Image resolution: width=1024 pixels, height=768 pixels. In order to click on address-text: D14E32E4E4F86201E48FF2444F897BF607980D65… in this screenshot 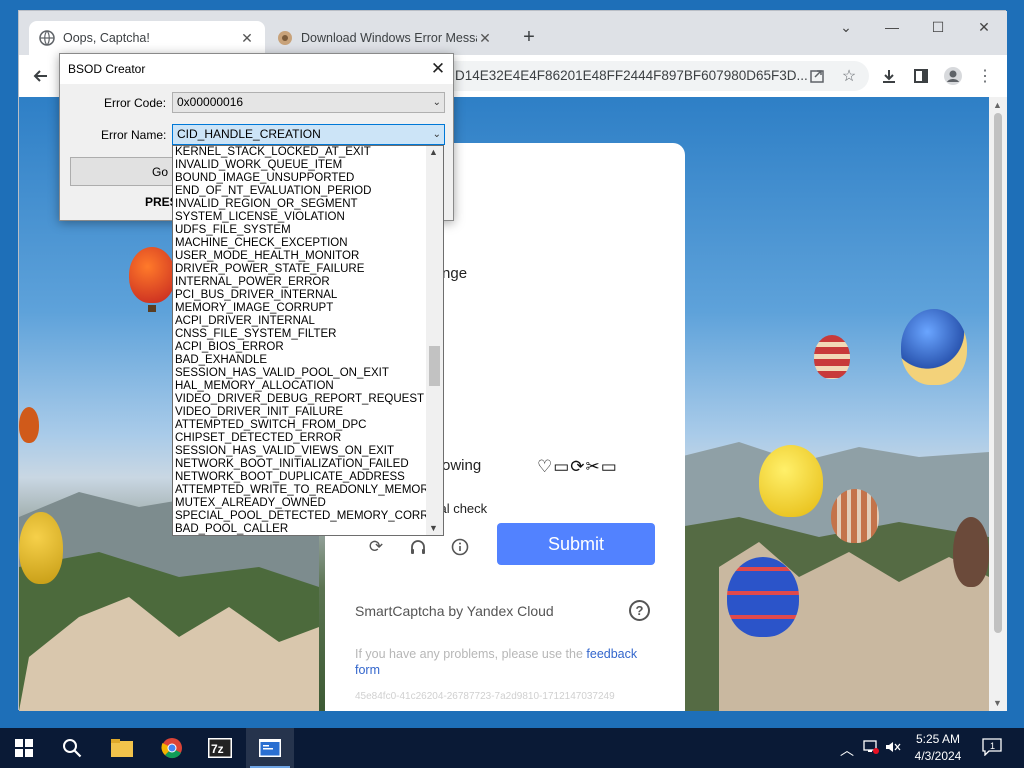, I will do `click(631, 75)`.